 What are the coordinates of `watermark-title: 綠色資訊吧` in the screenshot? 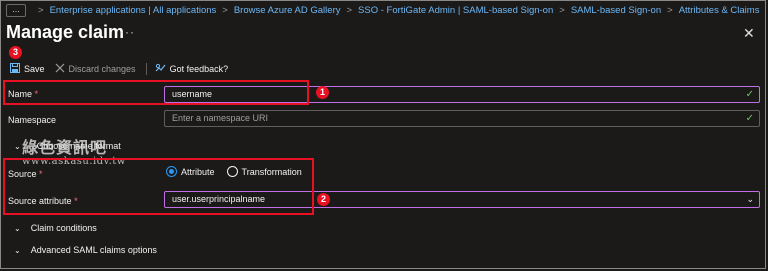 It's located at (65, 147).